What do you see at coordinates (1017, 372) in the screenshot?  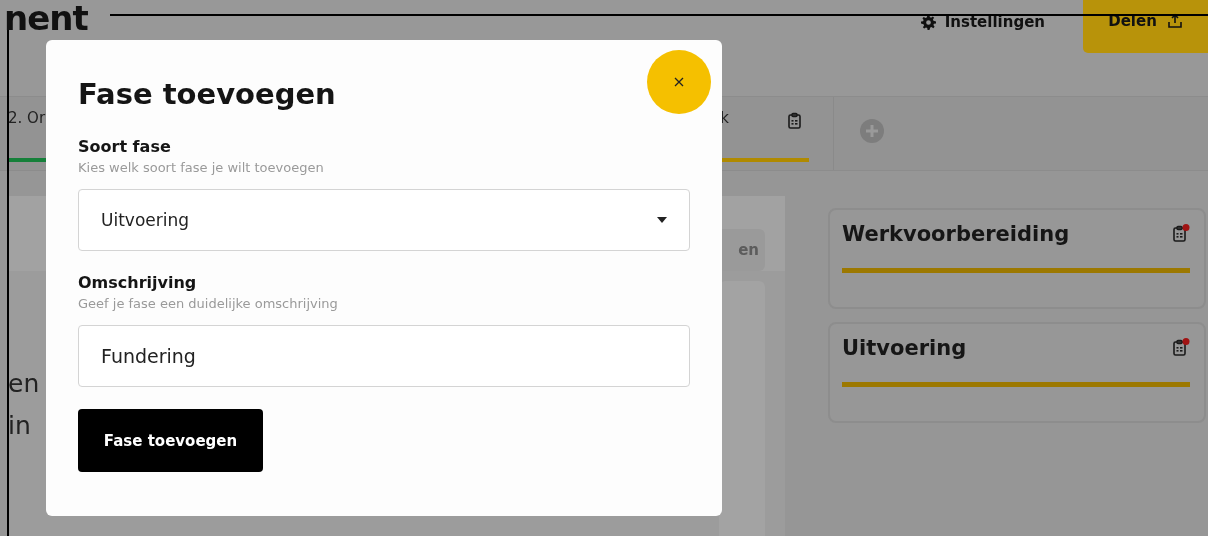 I see `phase-card: Uitvoering` at bounding box center [1017, 372].